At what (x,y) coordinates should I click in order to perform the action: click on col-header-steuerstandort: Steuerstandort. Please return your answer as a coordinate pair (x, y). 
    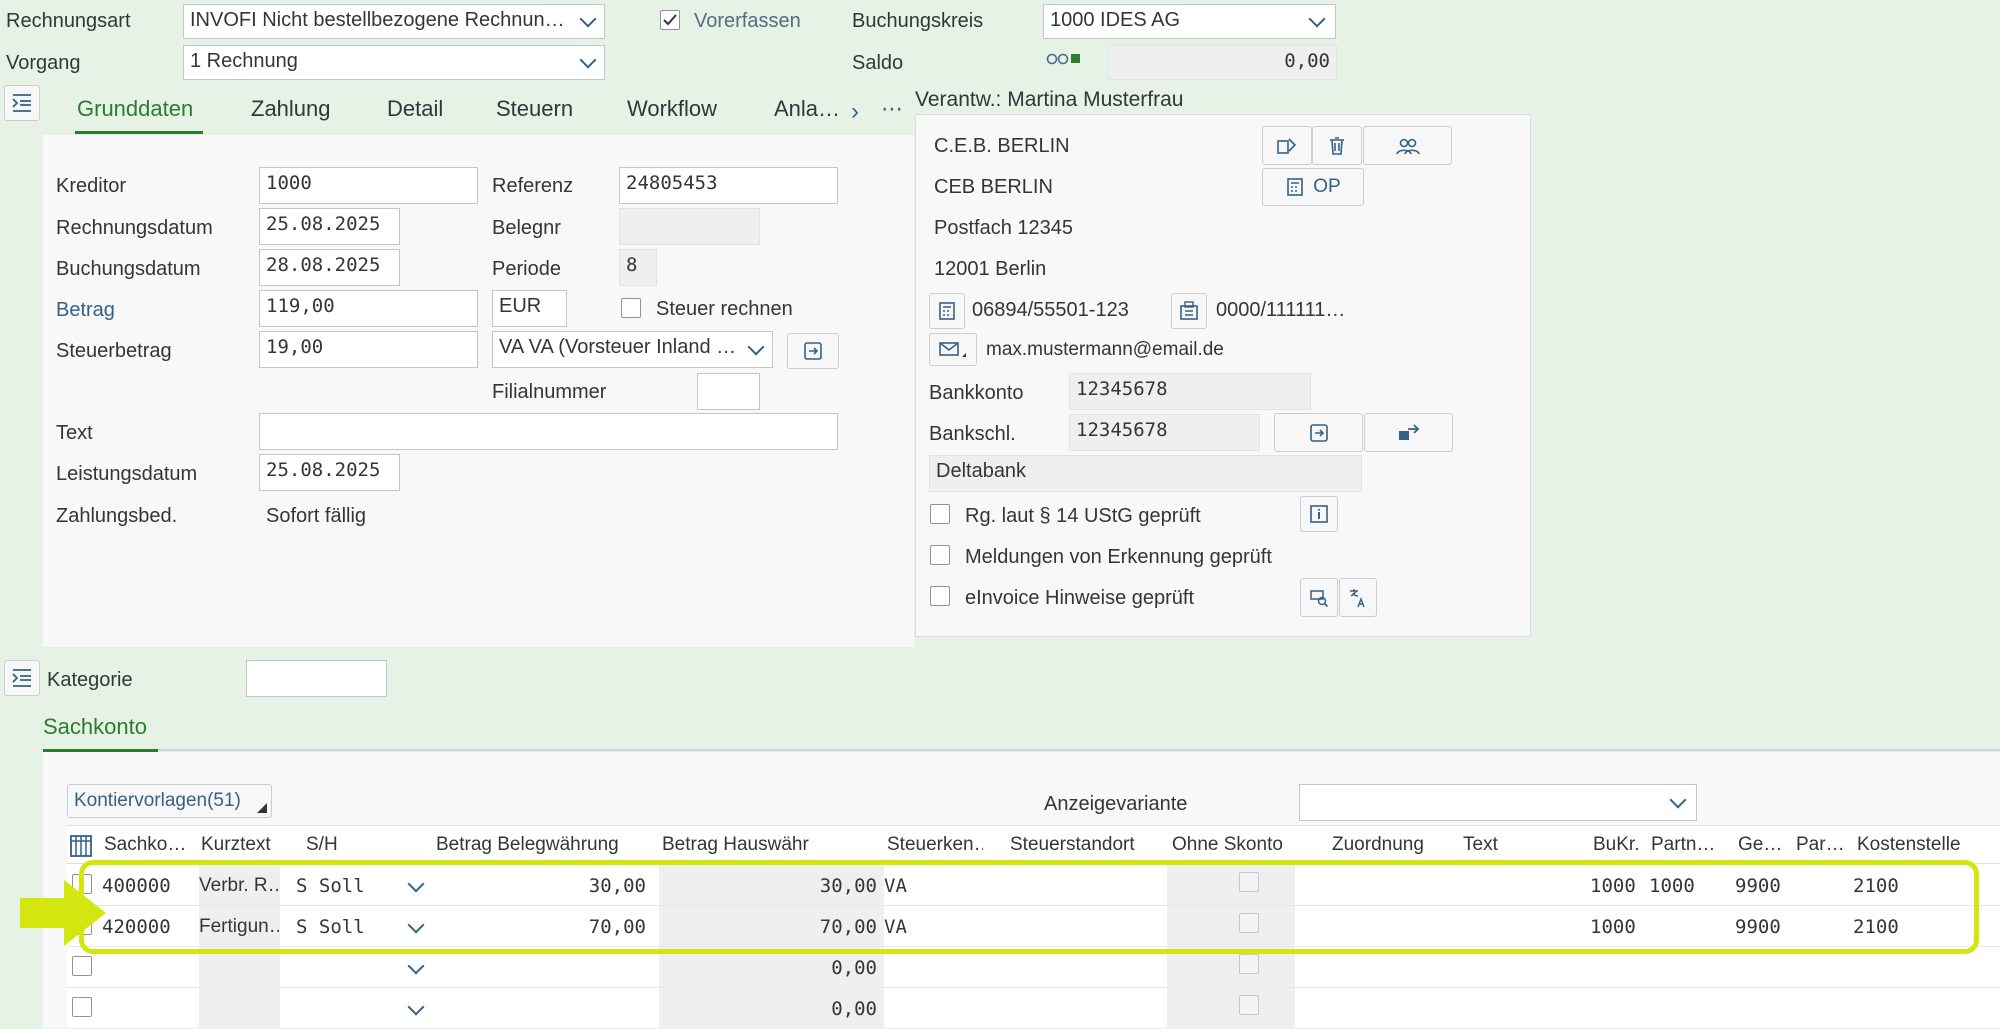
    Looking at the image, I should click on (1087, 845).